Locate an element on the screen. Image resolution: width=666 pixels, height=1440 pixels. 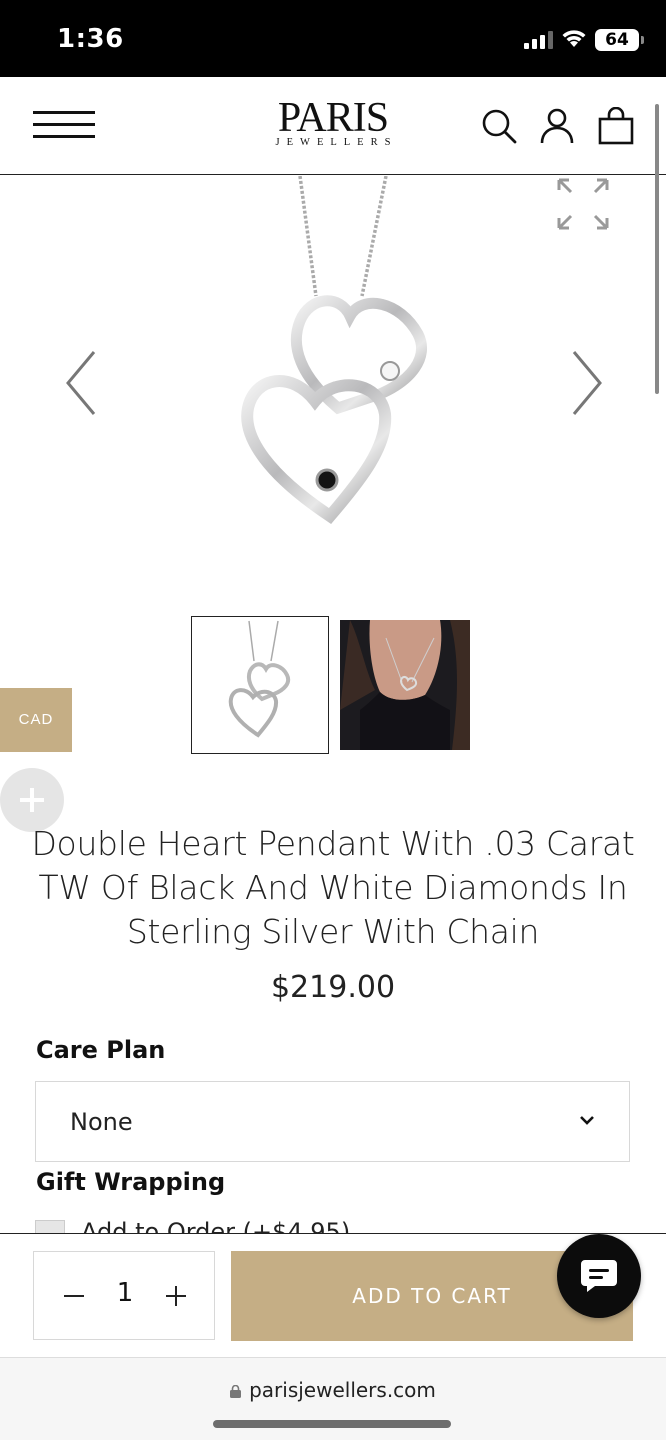
site-logo: PARIS JEWELLERS is located at coordinates (333, 124).